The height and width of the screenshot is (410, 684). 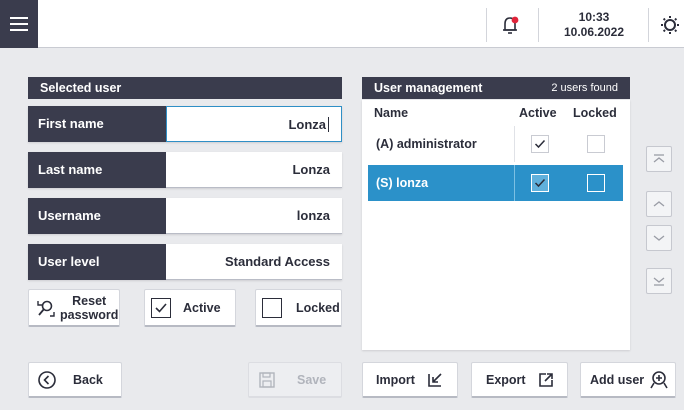 I want to click on user-level-select: Standard Access, so click(x=254, y=262).